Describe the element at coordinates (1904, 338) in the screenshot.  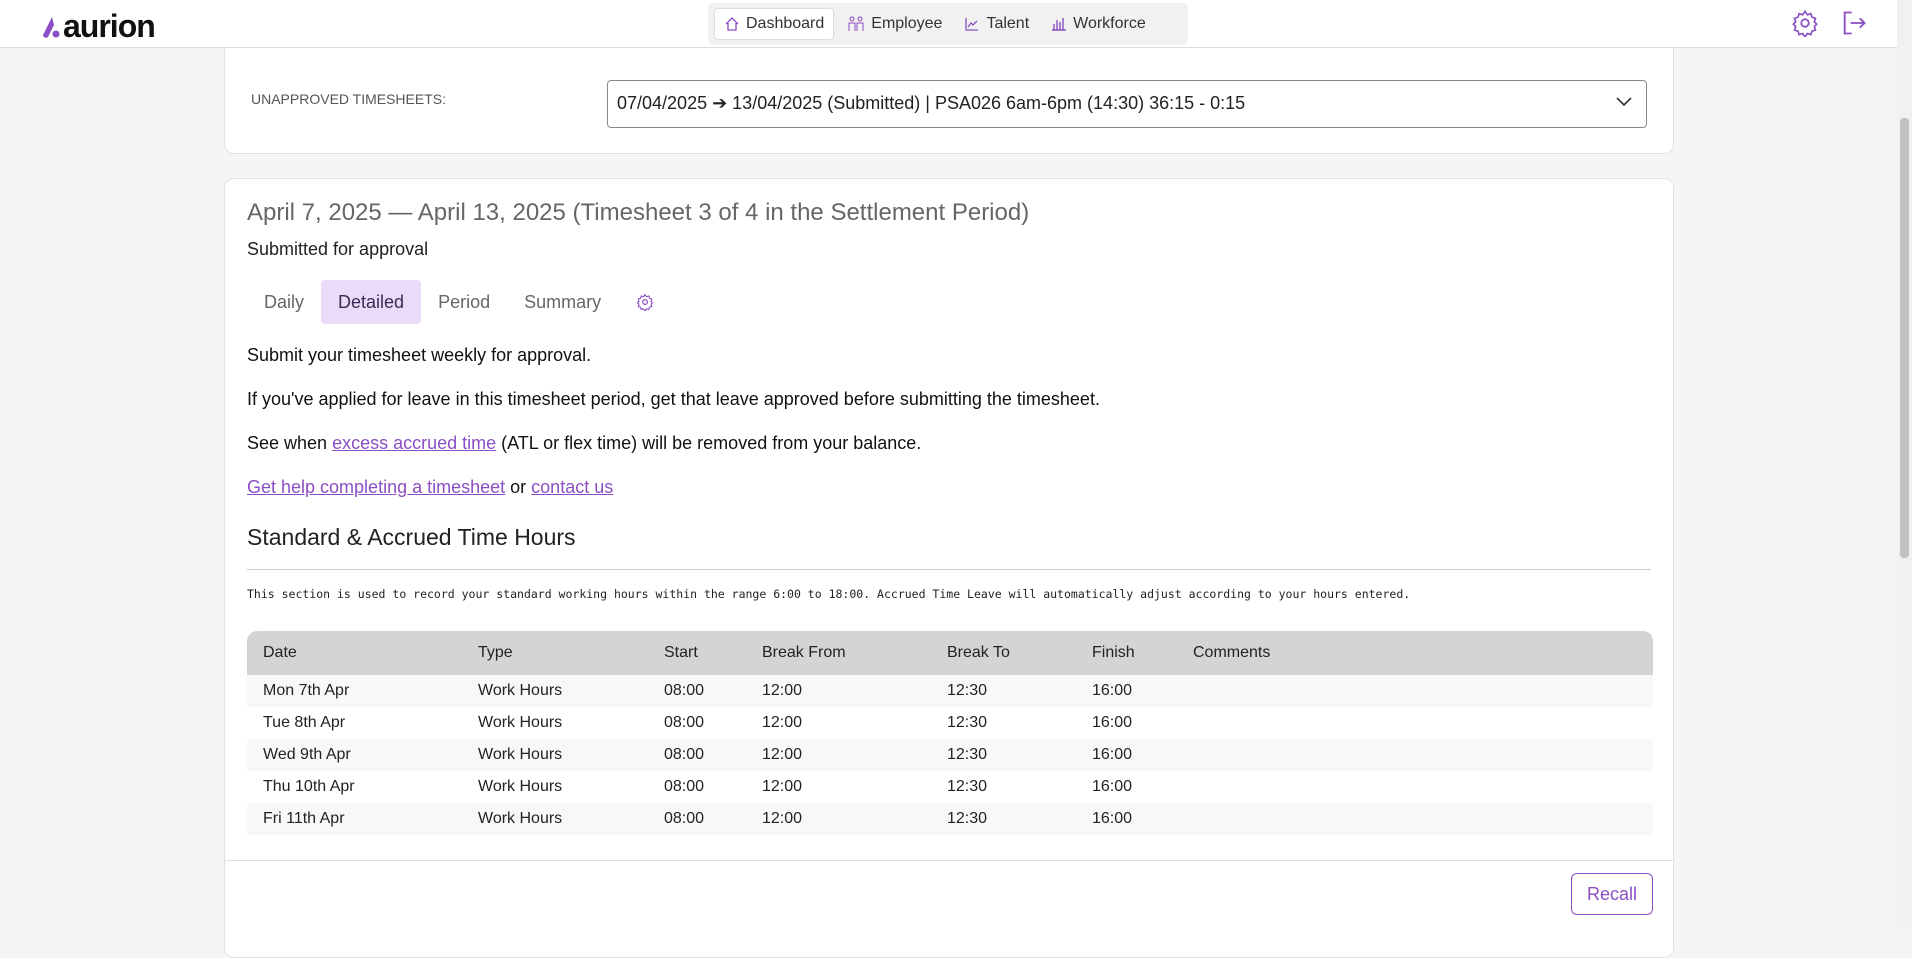
I see `scrollbar-thumb` at that location.